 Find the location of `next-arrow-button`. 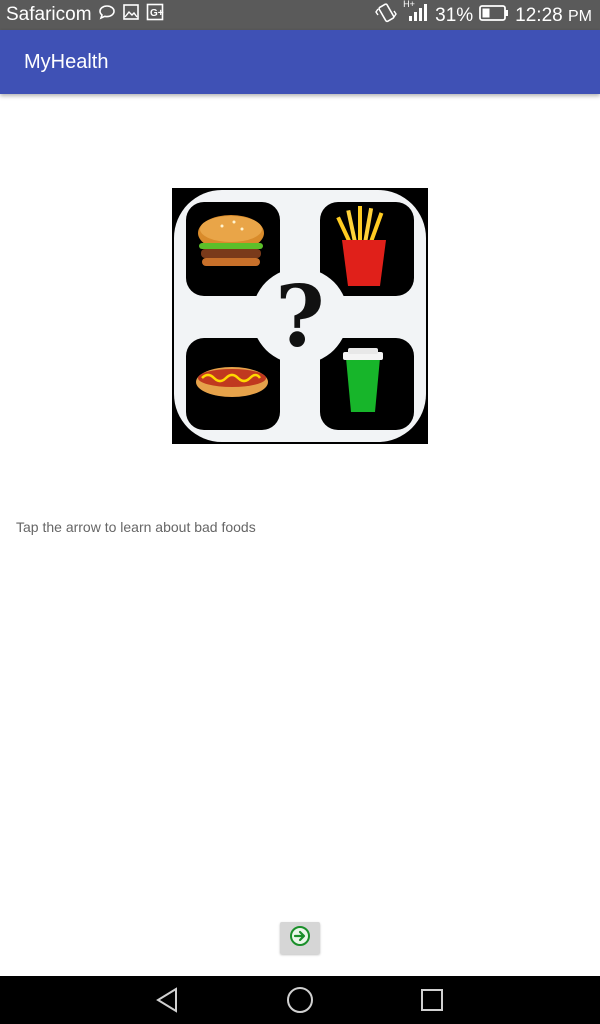

next-arrow-button is located at coordinates (300, 938).